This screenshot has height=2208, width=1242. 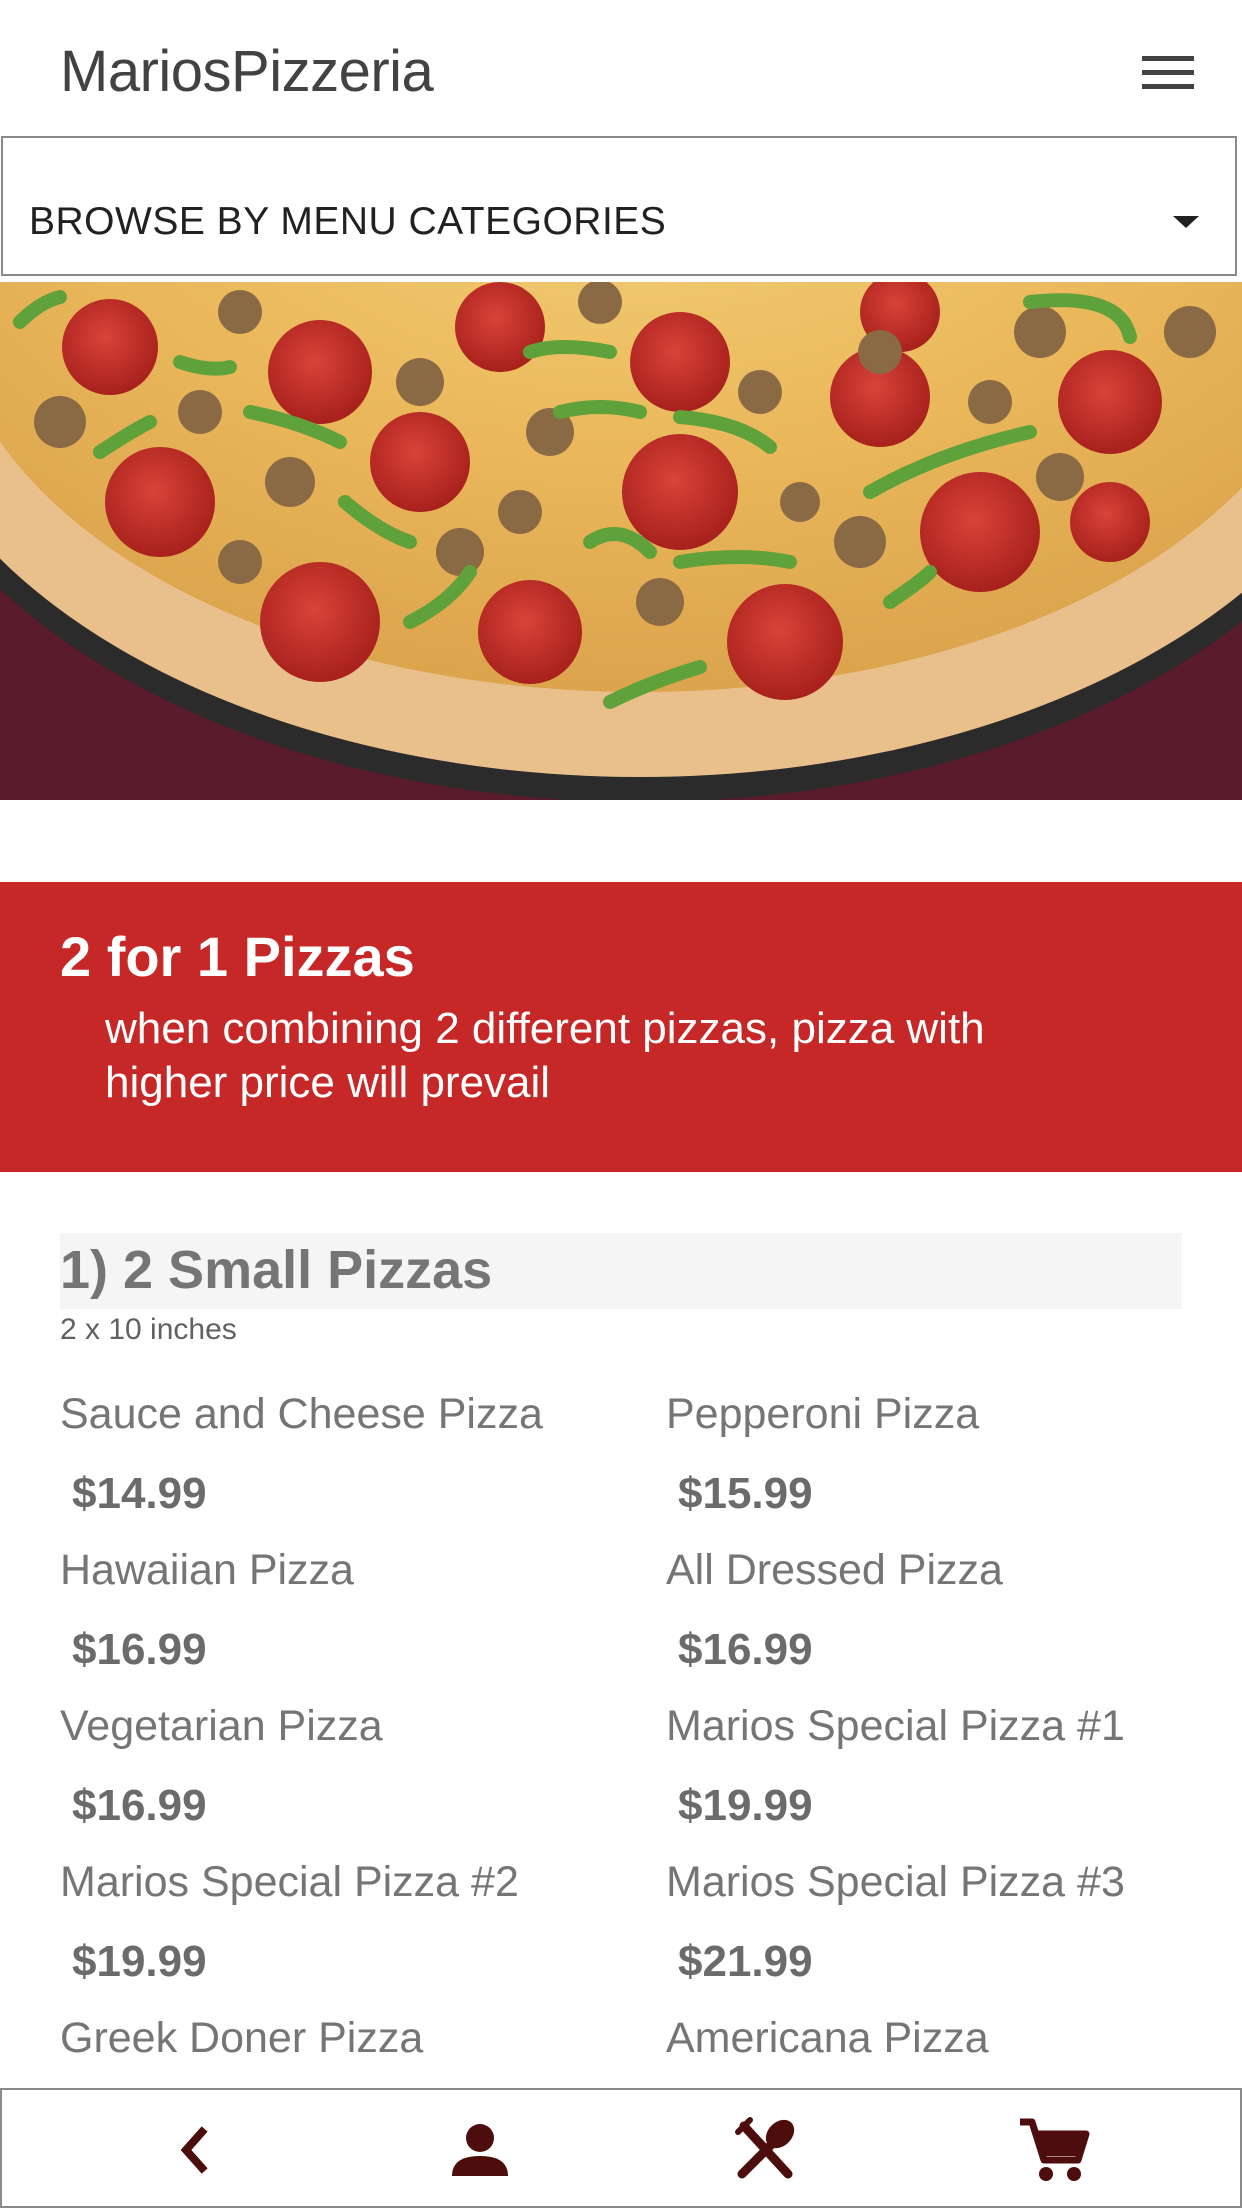 What do you see at coordinates (823, 1414) in the screenshot?
I see `menu-item-name: Pepperoni Pizza` at bounding box center [823, 1414].